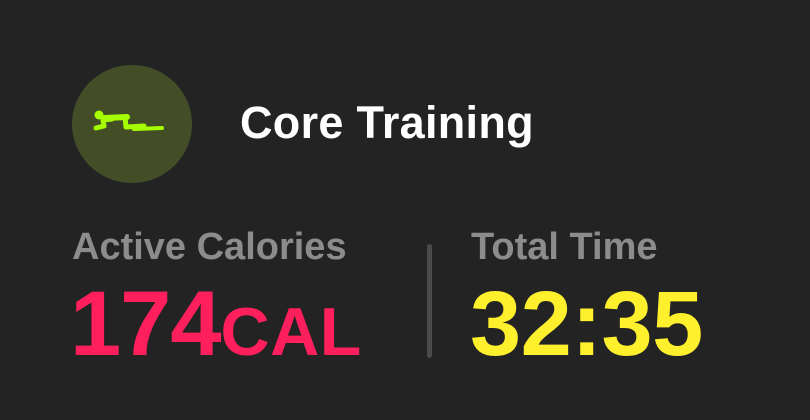 This screenshot has width=810, height=420. What do you see at coordinates (586, 324) in the screenshot?
I see `total-time-value: 32:35` at bounding box center [586, 324].